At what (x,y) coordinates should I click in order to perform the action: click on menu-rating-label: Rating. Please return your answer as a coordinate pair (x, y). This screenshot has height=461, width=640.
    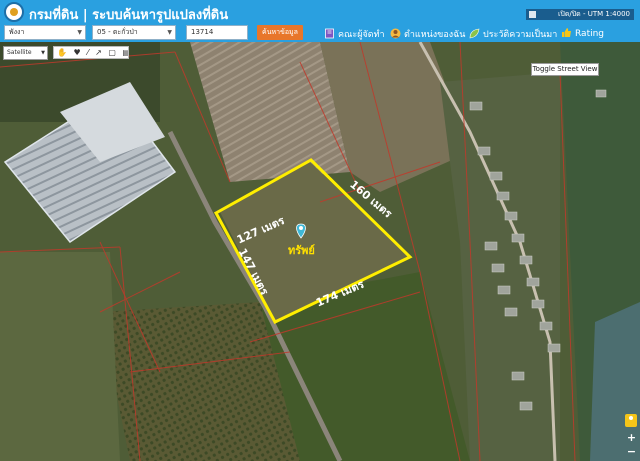
    Looking at the image, I should click on (590, 34).